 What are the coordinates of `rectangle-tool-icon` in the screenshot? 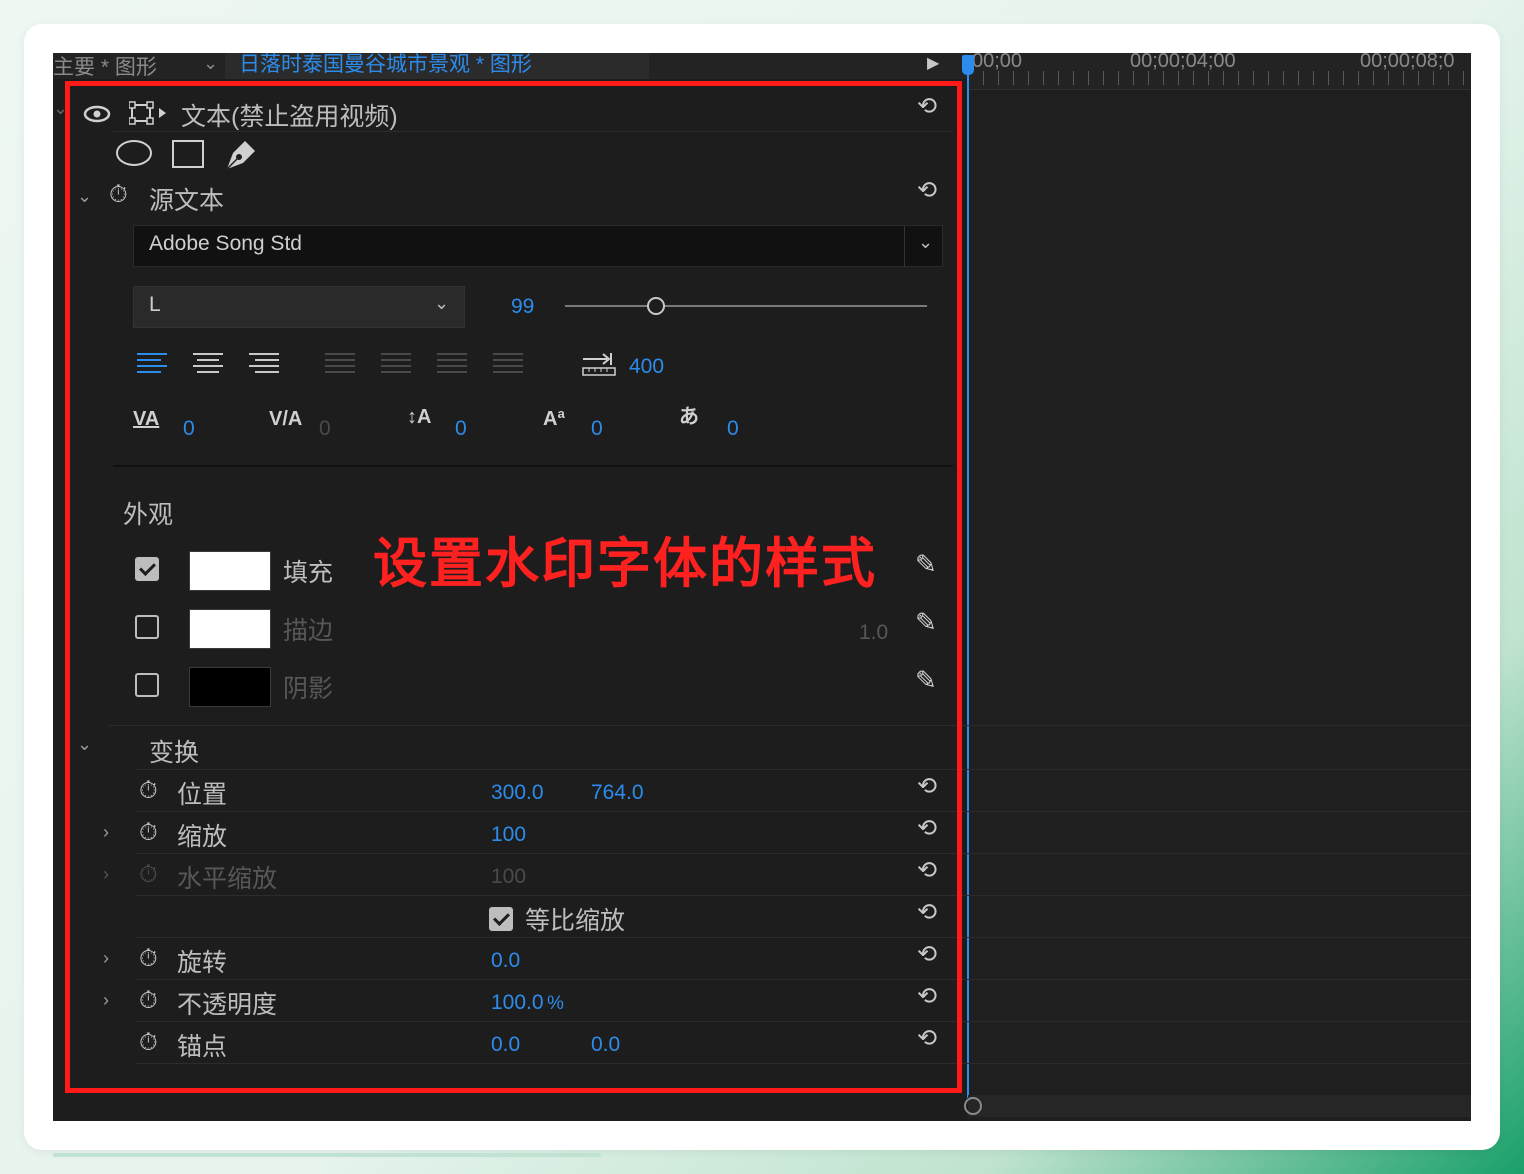 It's located at (188, 154).